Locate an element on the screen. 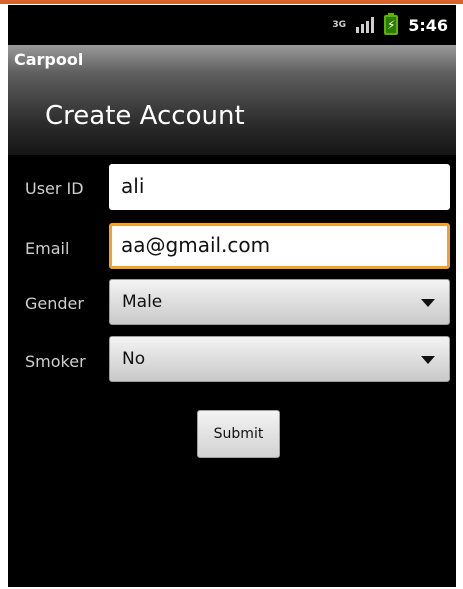 This screenshot has height=589, width=463. userid-field: ali is located at coordinates (279, 187).